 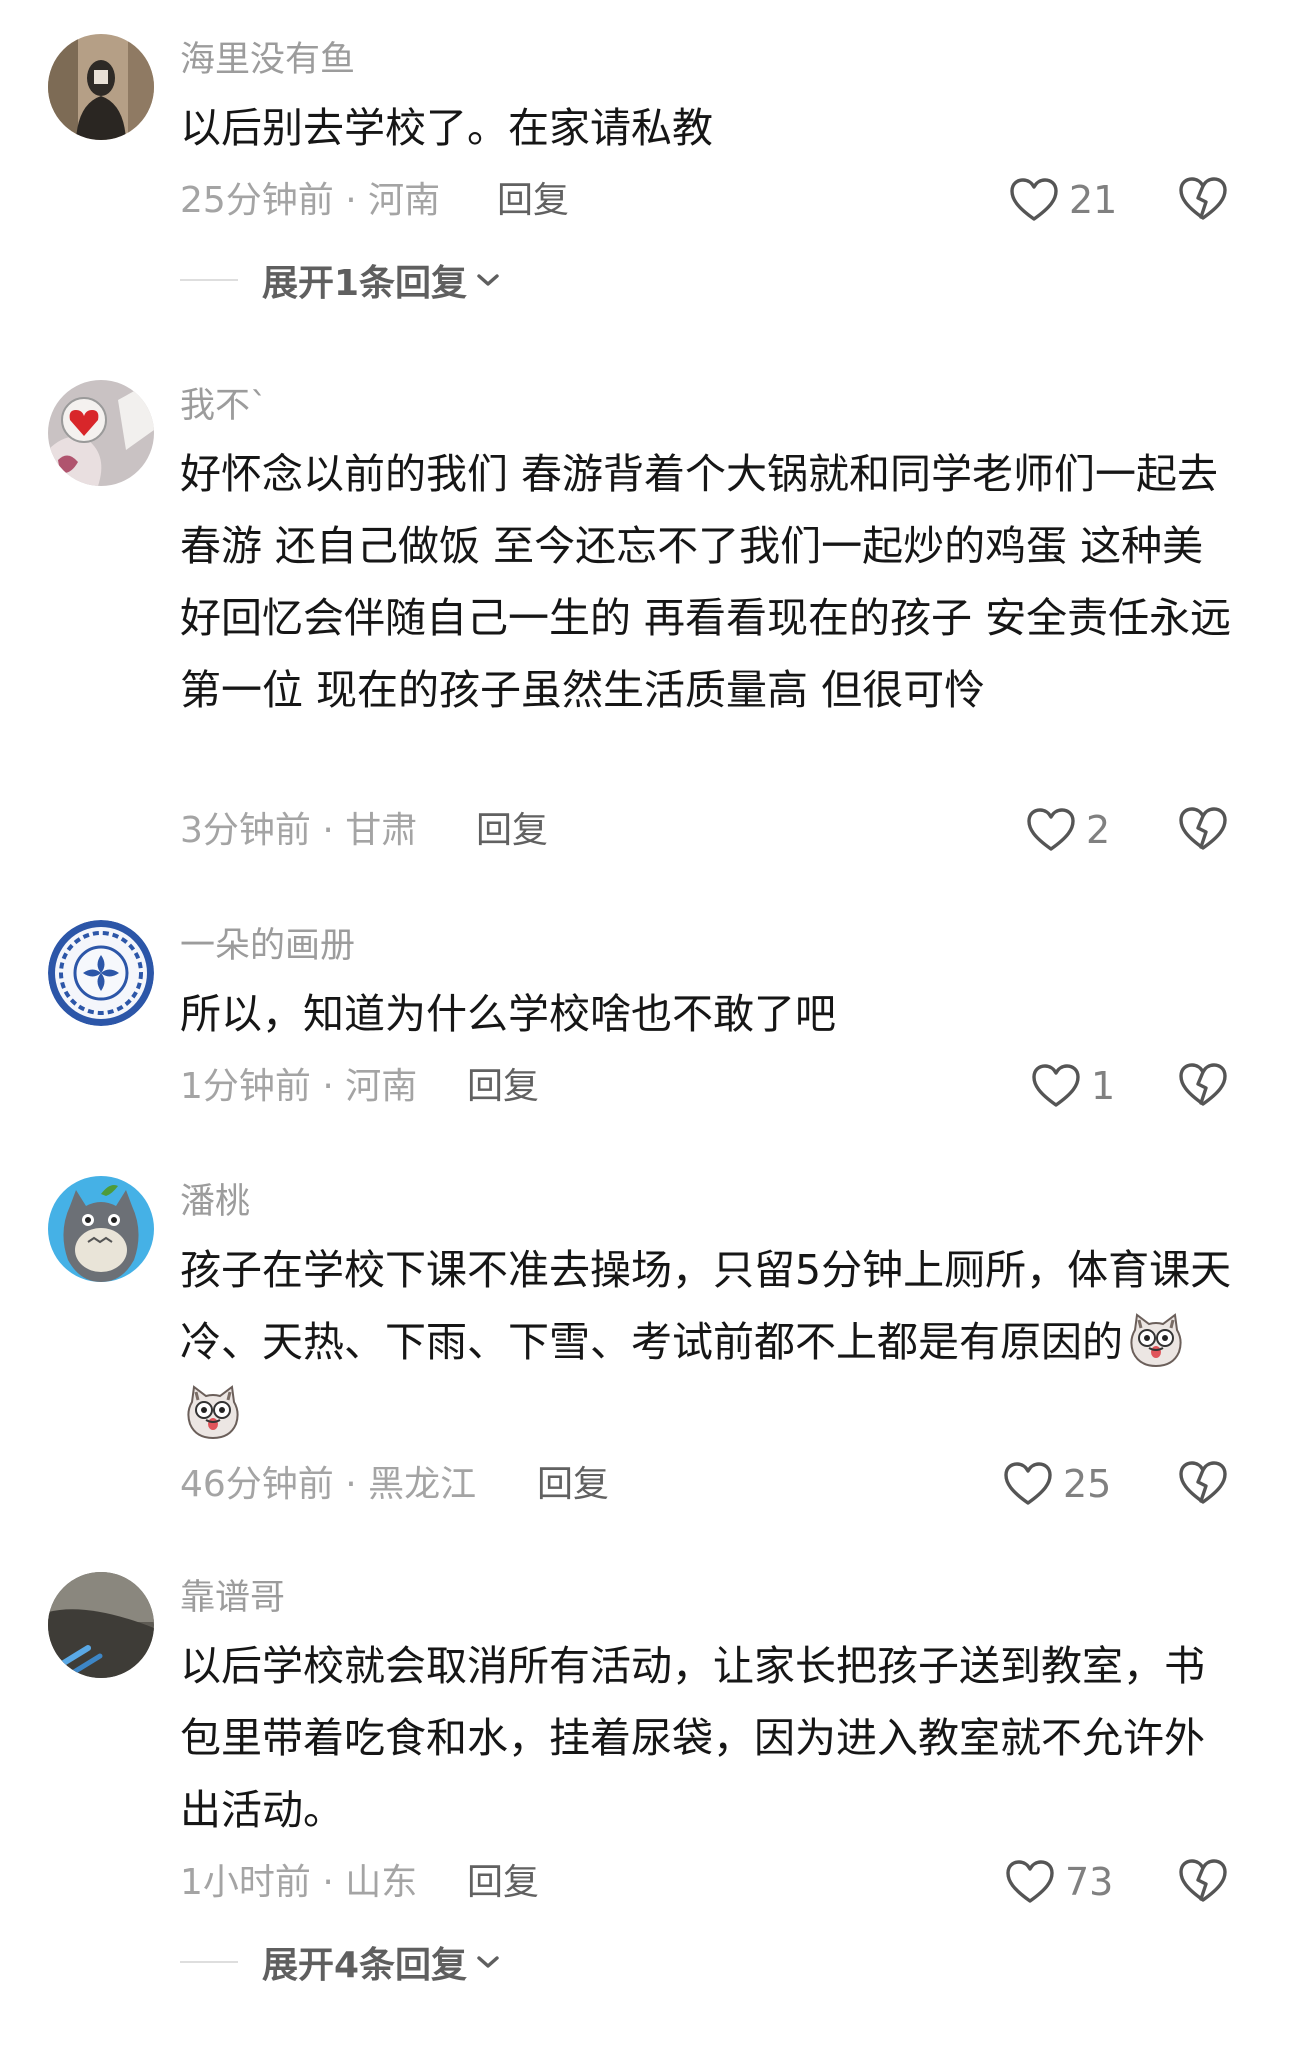 I want to click on like-count: 25, so click(x=1087, y=1484).